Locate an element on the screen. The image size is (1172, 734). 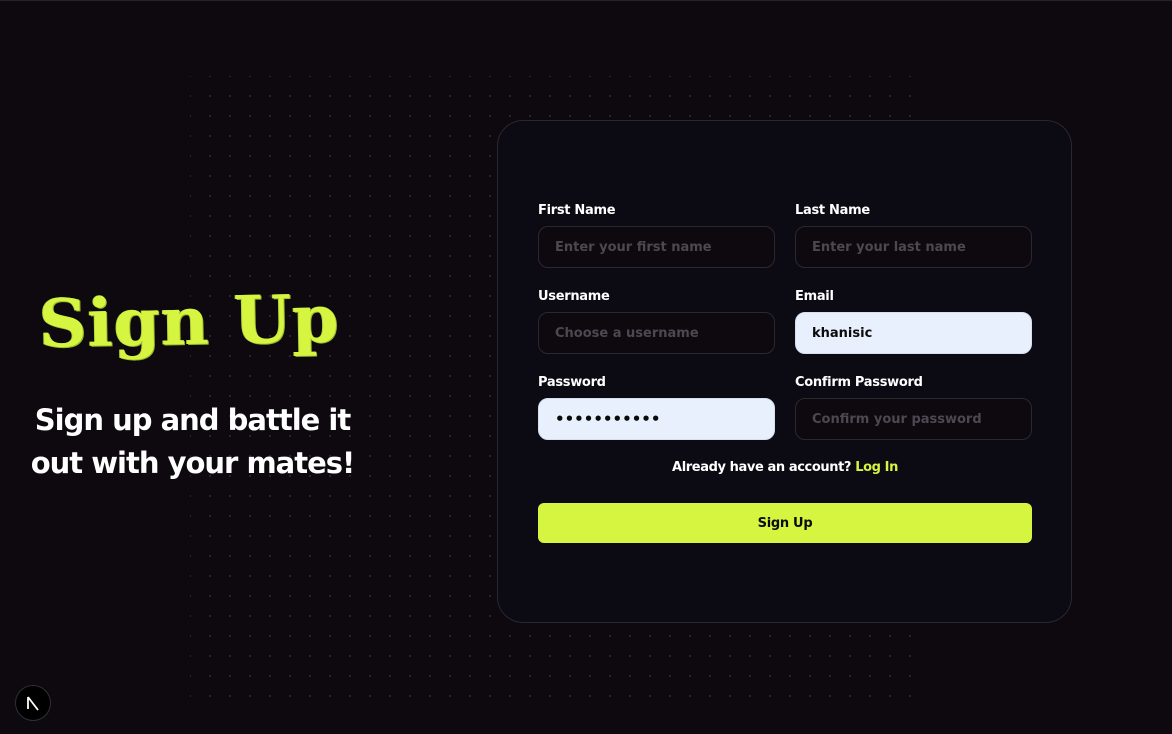
sign-up-button: Sign Up is located at coordinates (785, 523).